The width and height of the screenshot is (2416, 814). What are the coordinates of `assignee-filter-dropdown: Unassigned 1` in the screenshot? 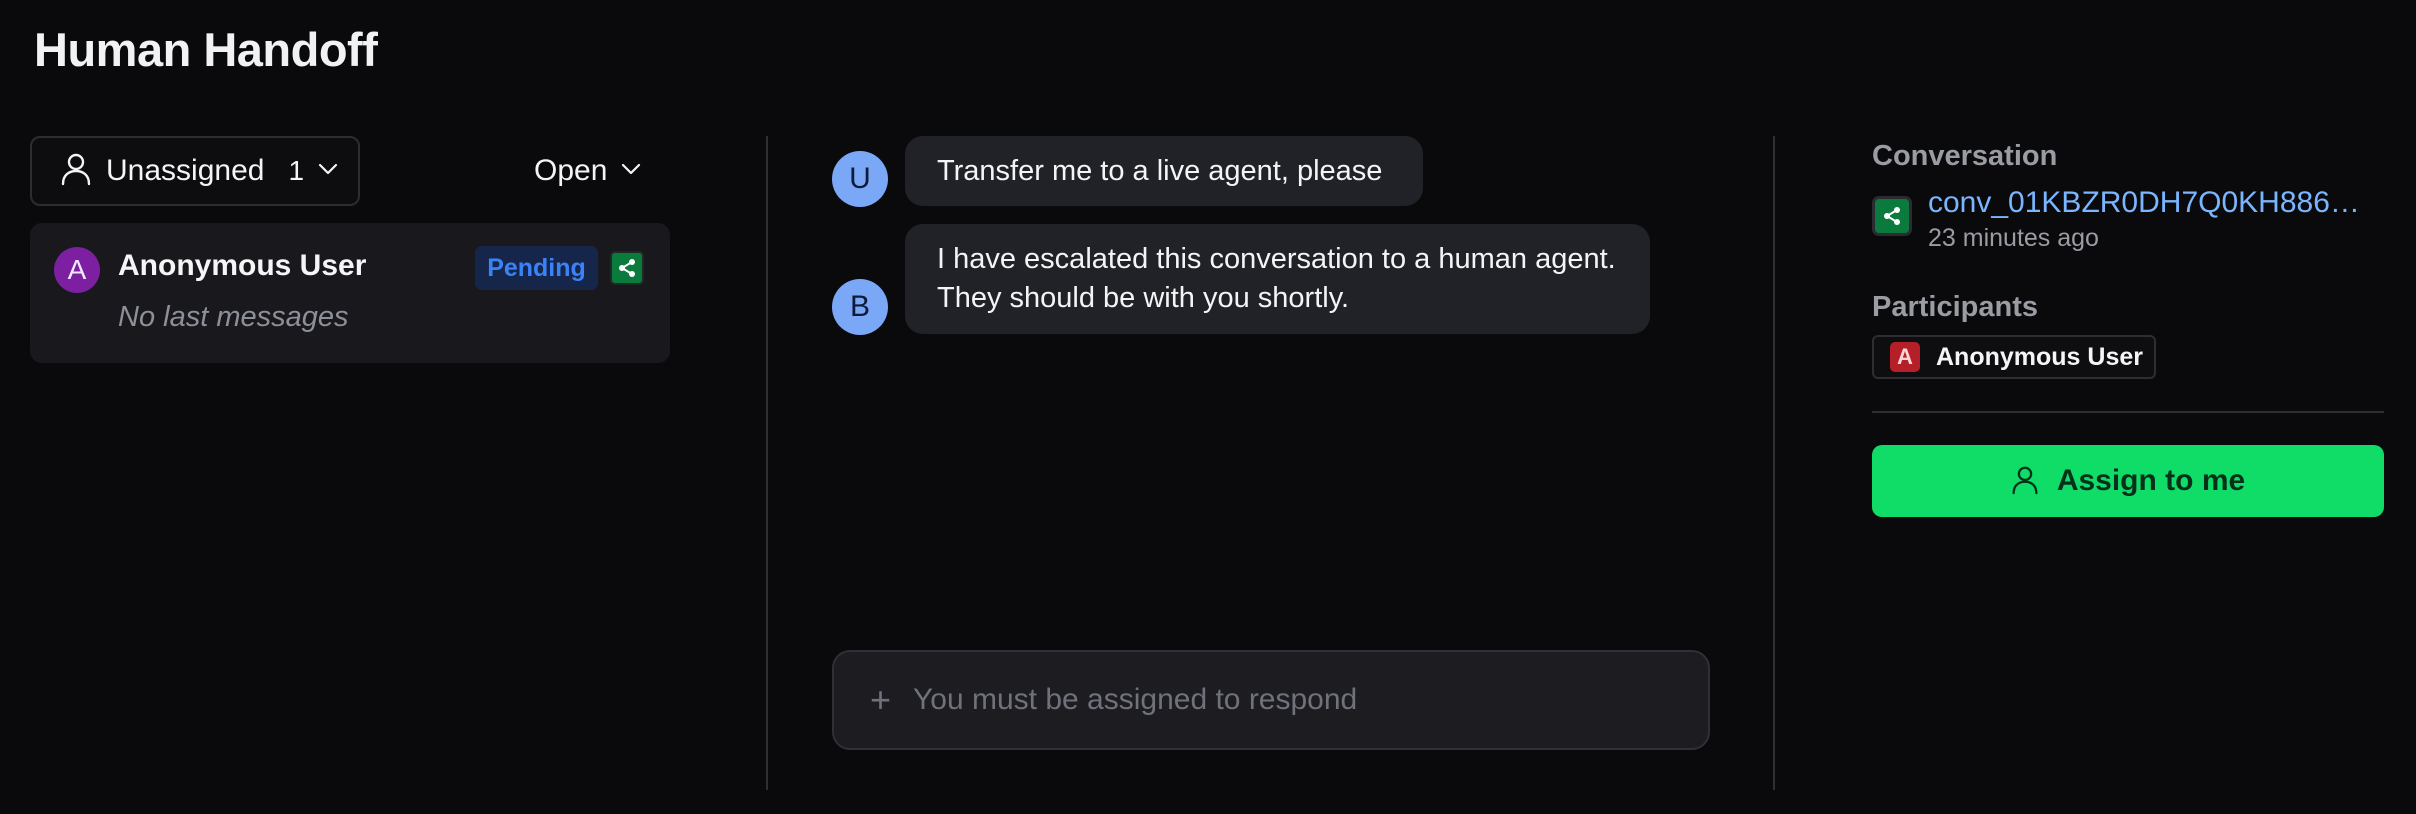 It's located at (195, 171).